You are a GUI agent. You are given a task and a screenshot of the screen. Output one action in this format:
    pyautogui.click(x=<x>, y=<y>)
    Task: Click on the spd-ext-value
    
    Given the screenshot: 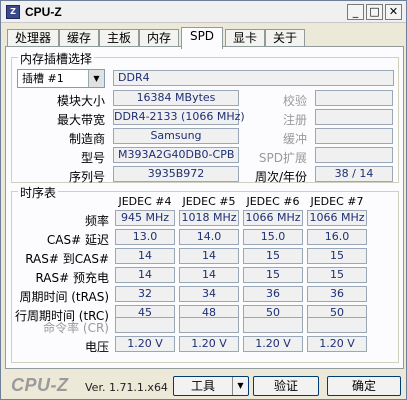 What is the action you would take?
    pyautogui.click(x=354, y=155)
    